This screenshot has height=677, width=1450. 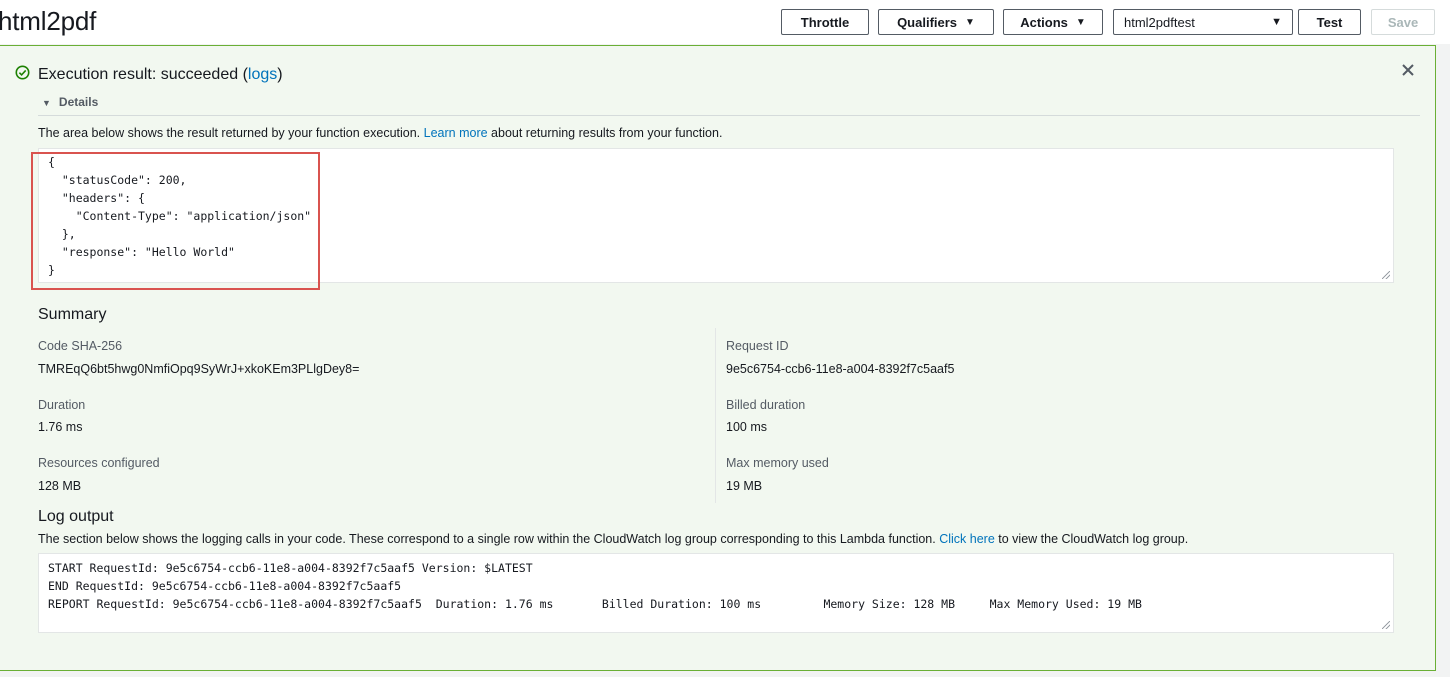 I want to click on test-button: Test, so click(x=1329, y=22).